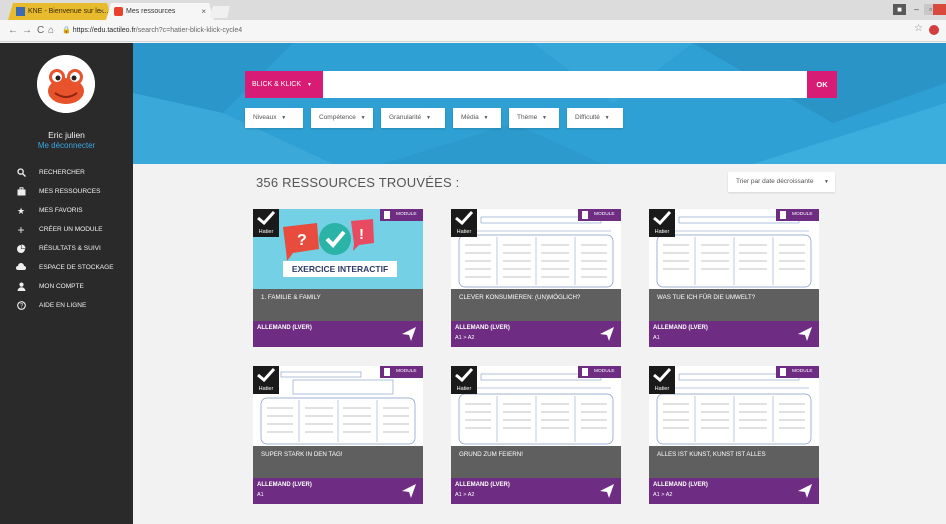 Image resolution: width=946 pixels, height=524 pixels. Describe the element at coordinates (338, 491) in the screenshot. I see `card-footer: ALLEMAND (LVER) A1` at that location.